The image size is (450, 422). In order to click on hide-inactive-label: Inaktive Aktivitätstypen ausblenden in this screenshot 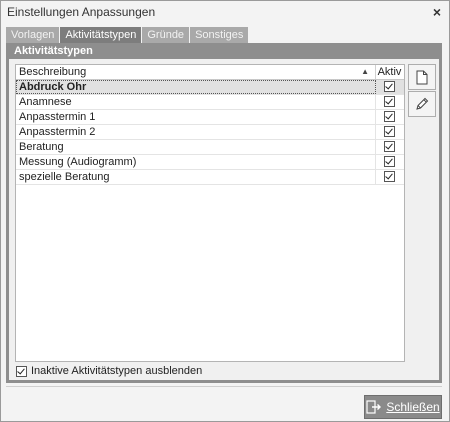, I will do `click(117, 371)`.